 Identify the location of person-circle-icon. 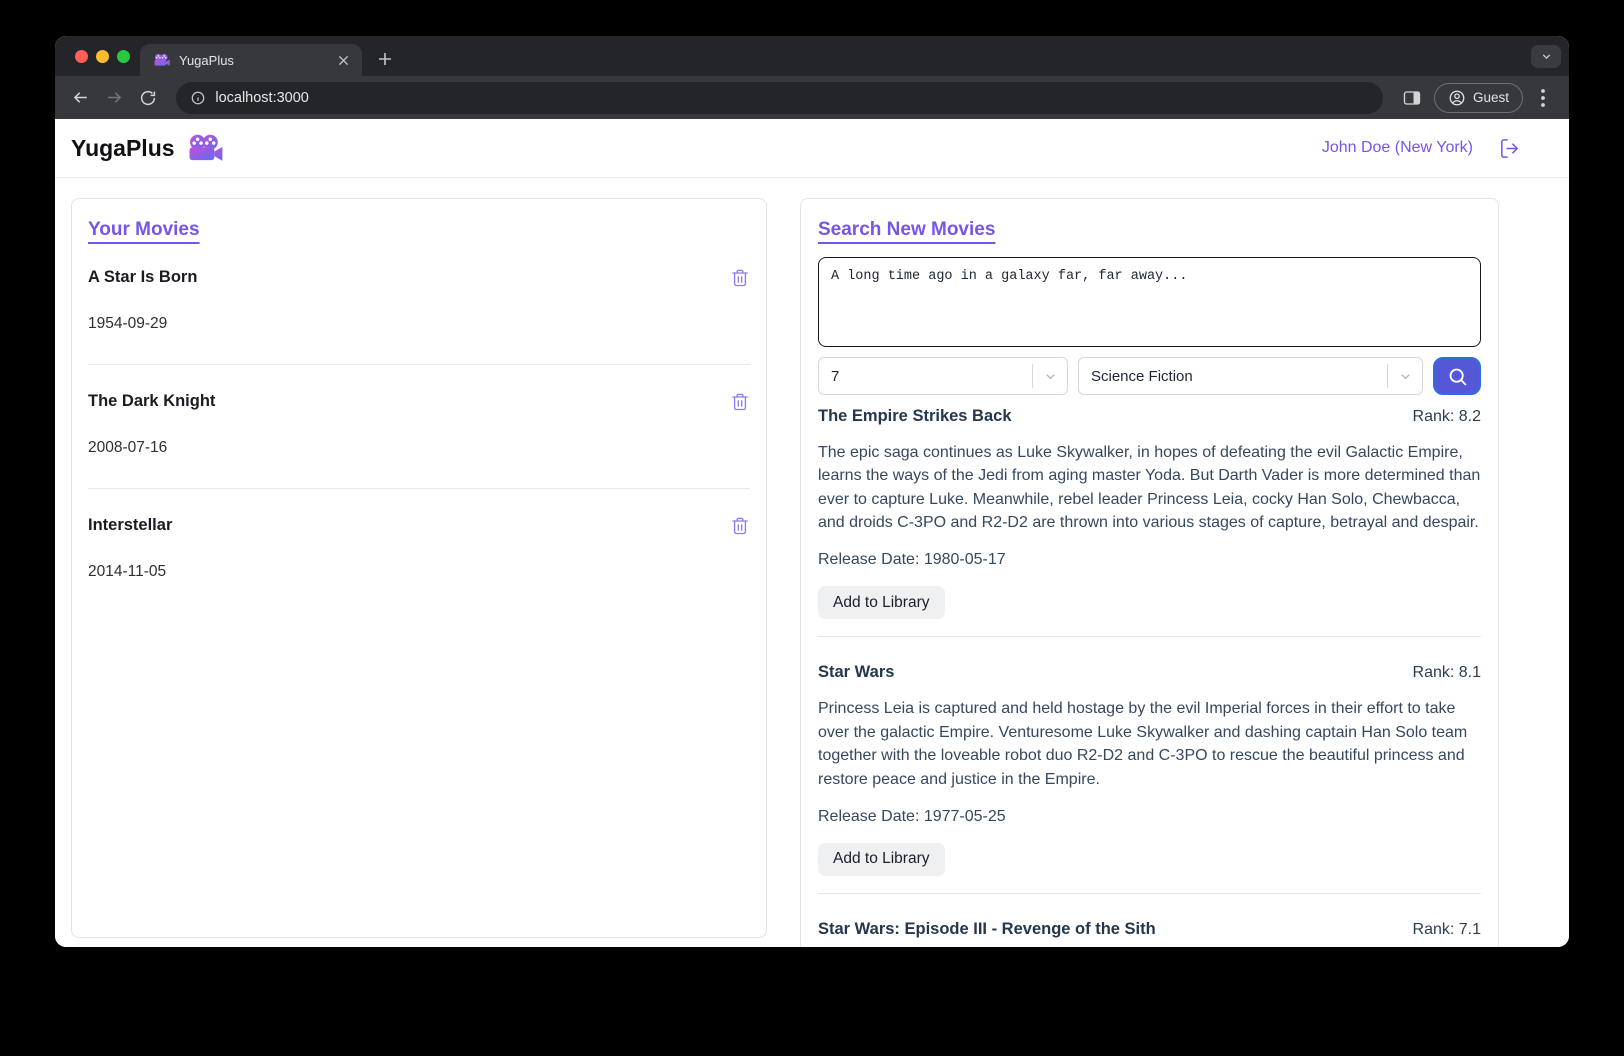
(1457, 97).